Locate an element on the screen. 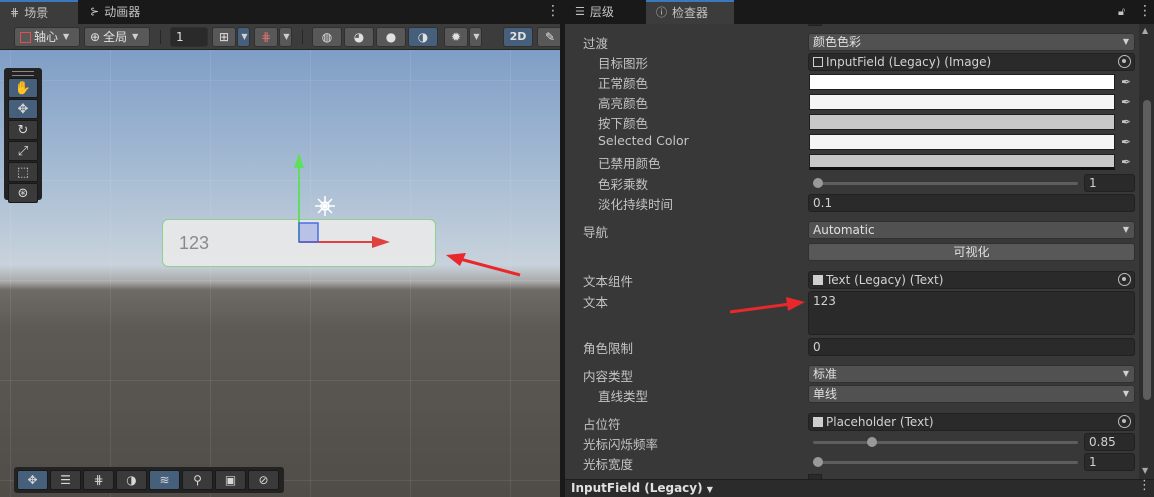  overlay-move-button: ✥ is located at coordinates (32, 480).